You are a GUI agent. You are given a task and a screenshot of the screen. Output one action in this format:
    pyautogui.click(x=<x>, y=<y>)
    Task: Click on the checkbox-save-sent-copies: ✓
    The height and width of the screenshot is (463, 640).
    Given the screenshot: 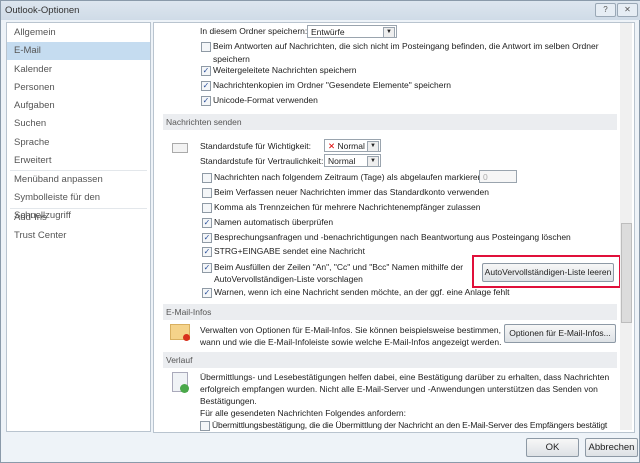 What is the action you would take?
    pyautogui.click(x=206, y=86)
    